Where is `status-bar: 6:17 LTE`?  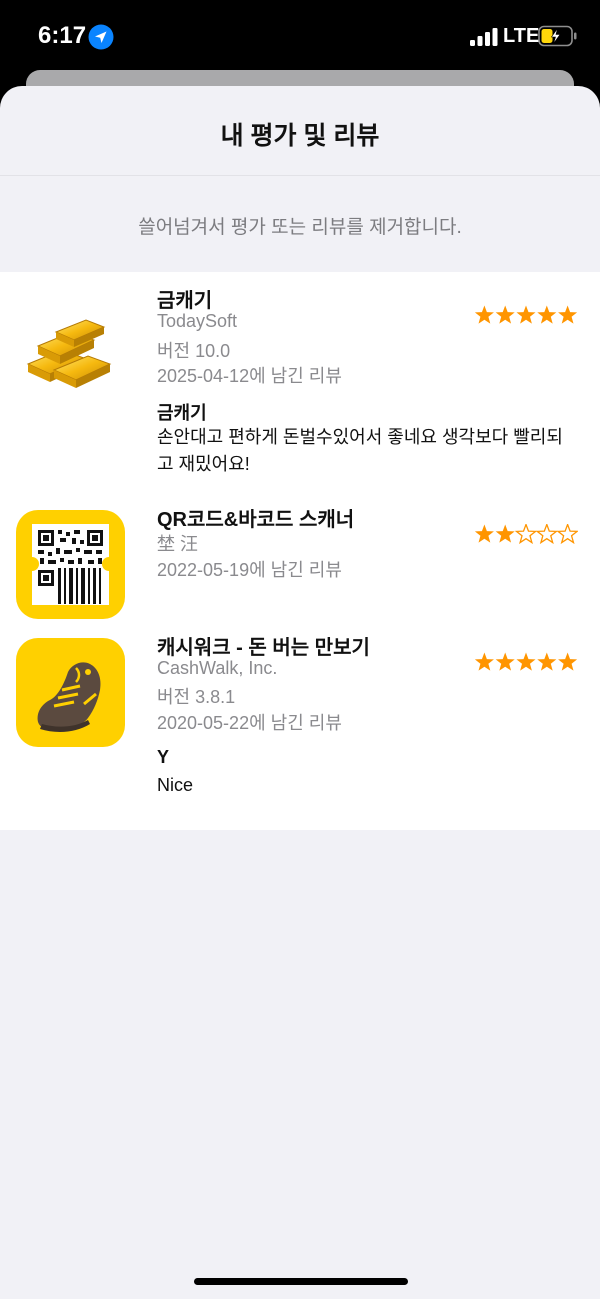 status-bar: 6:17 LTE is located at coordinates (300, 36).